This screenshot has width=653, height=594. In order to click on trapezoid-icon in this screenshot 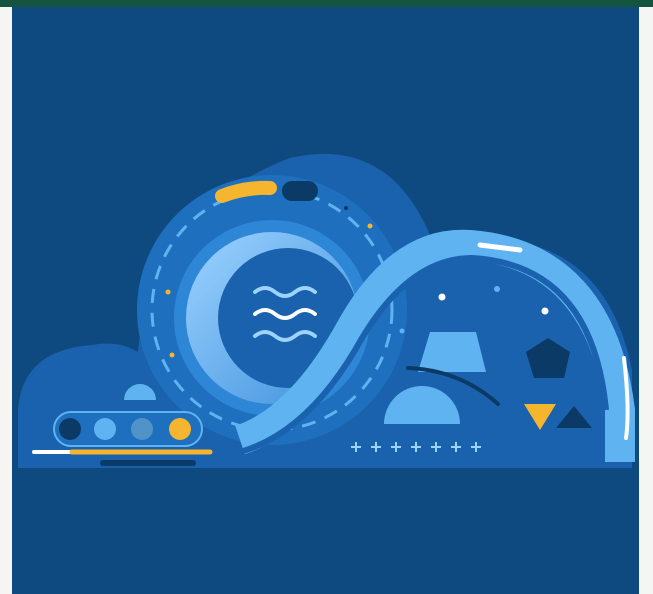, I will do `click(452, 352)`.